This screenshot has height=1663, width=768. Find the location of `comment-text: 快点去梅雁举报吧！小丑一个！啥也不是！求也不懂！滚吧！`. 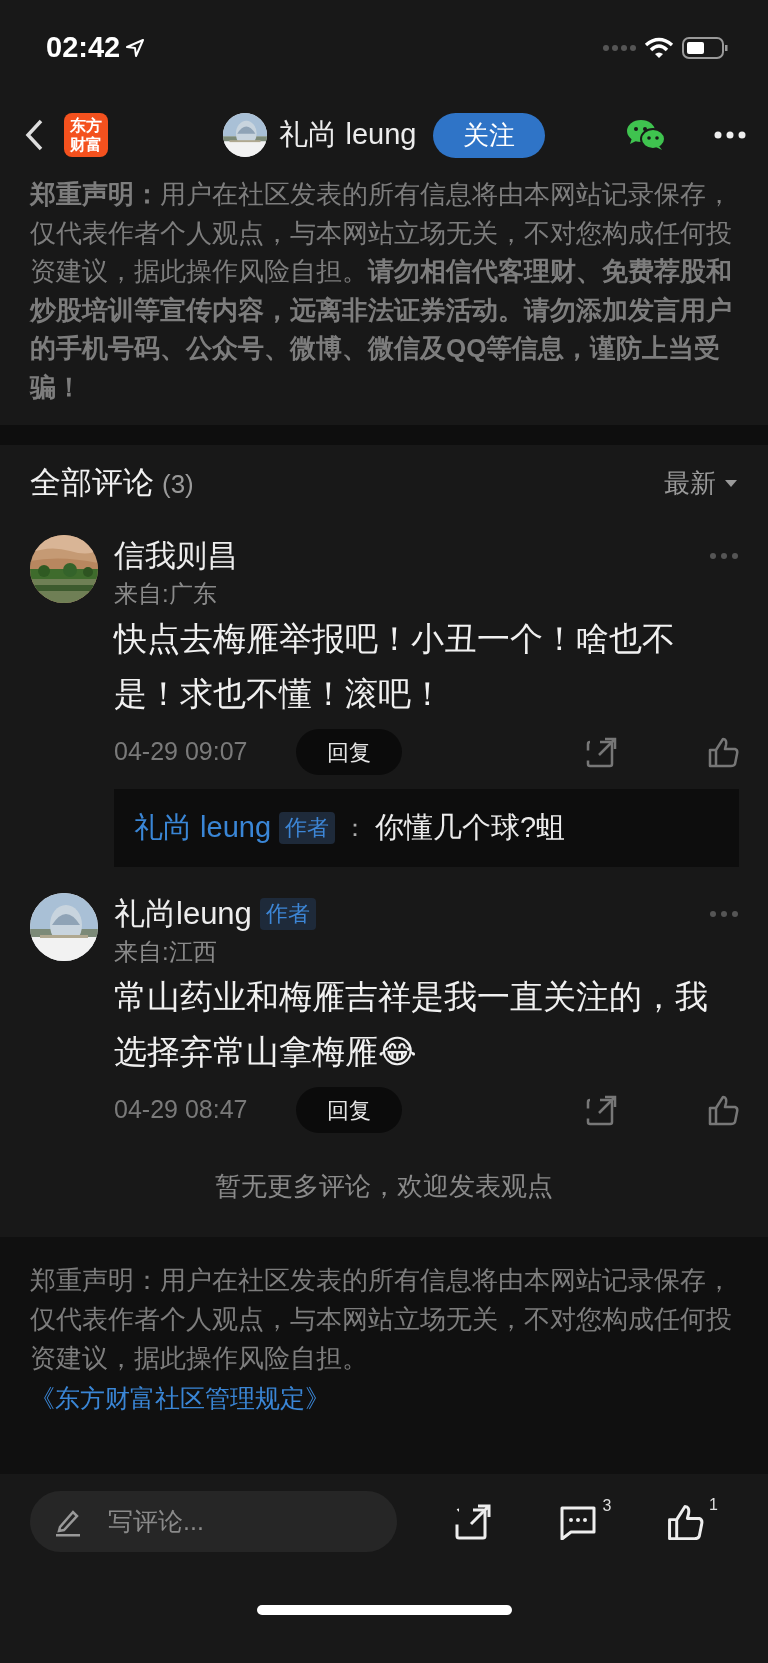

comment-text: 快点去梅雁举报吧！小丑一个！啥也不是！求也不懂！滚吧！ is located at coordinates (395, 666).